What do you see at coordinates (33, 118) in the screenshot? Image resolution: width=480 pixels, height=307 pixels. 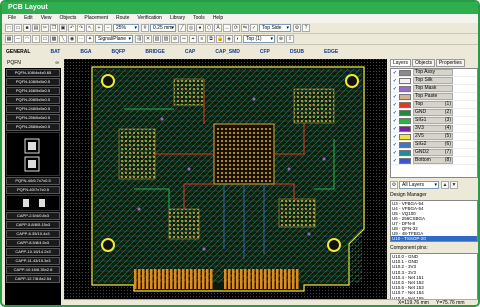 I see `library-item: PQFN-256/6x6x0.5` at bounding box center [33, 118].